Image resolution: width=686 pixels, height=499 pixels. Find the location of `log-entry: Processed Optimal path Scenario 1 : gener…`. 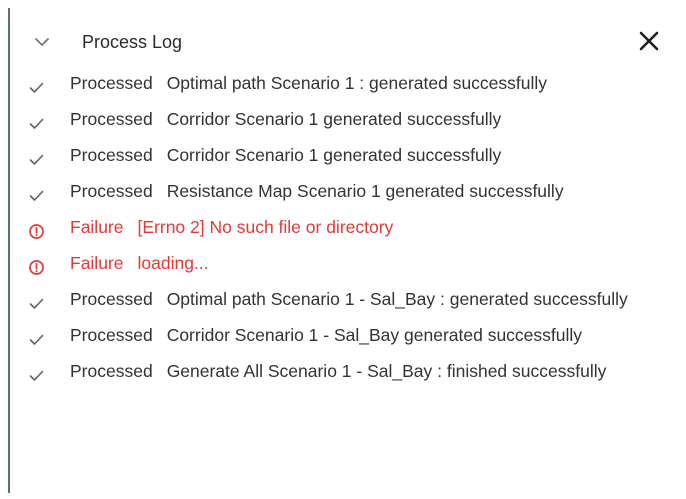

log-entry: Processed Optimal path Scenario 1 : gener… is located at coordinates (344, 83).